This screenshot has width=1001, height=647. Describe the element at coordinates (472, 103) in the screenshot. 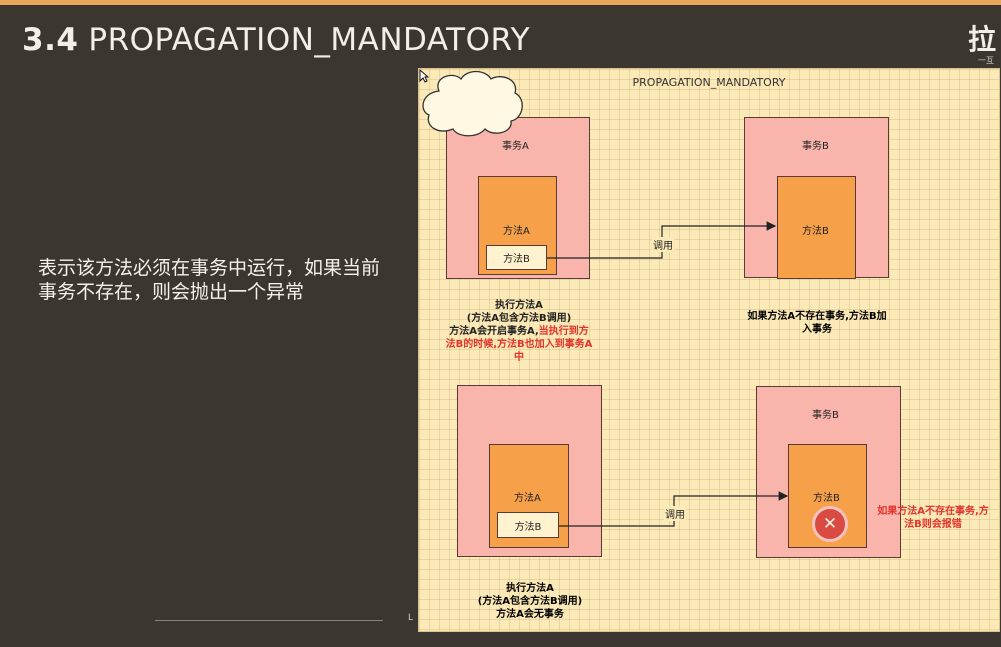

I see `cloud-callout` at that location.